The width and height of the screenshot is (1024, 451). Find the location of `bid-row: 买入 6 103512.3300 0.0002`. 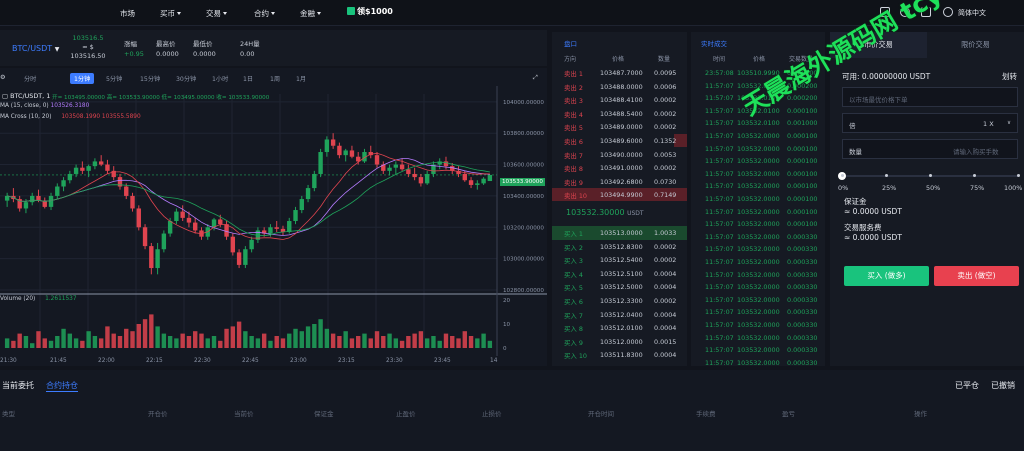

bid-row: 买入 6 103512.3300 0.0002 is located at coordinates (619, 301).